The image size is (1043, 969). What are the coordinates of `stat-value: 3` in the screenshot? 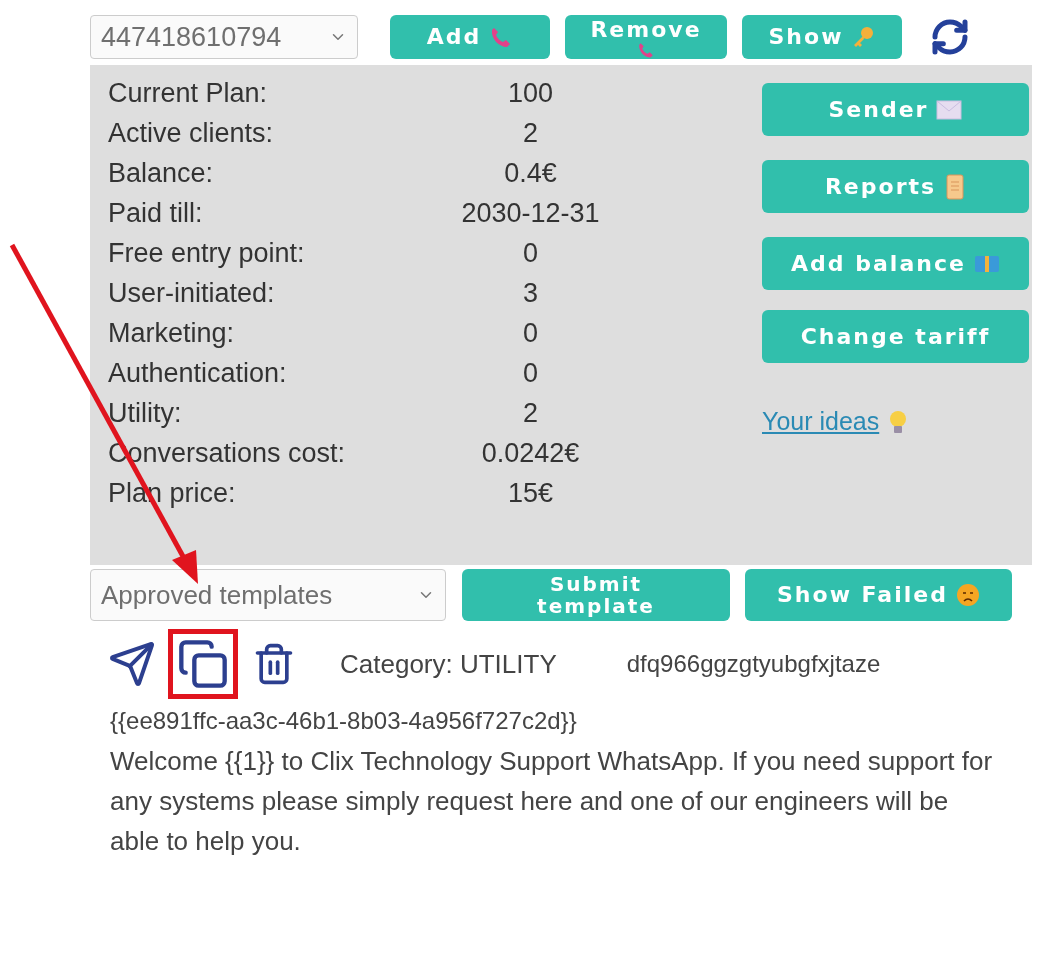 It's located at (530, 293).